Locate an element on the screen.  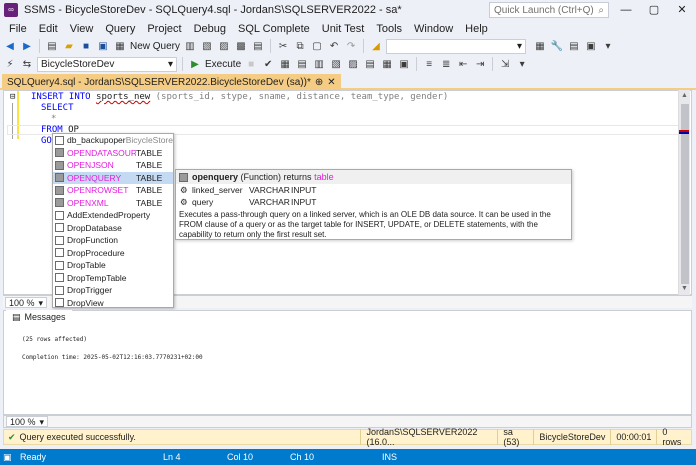
dmx-query-icon: ▨ is located at coordinates (224, 46).